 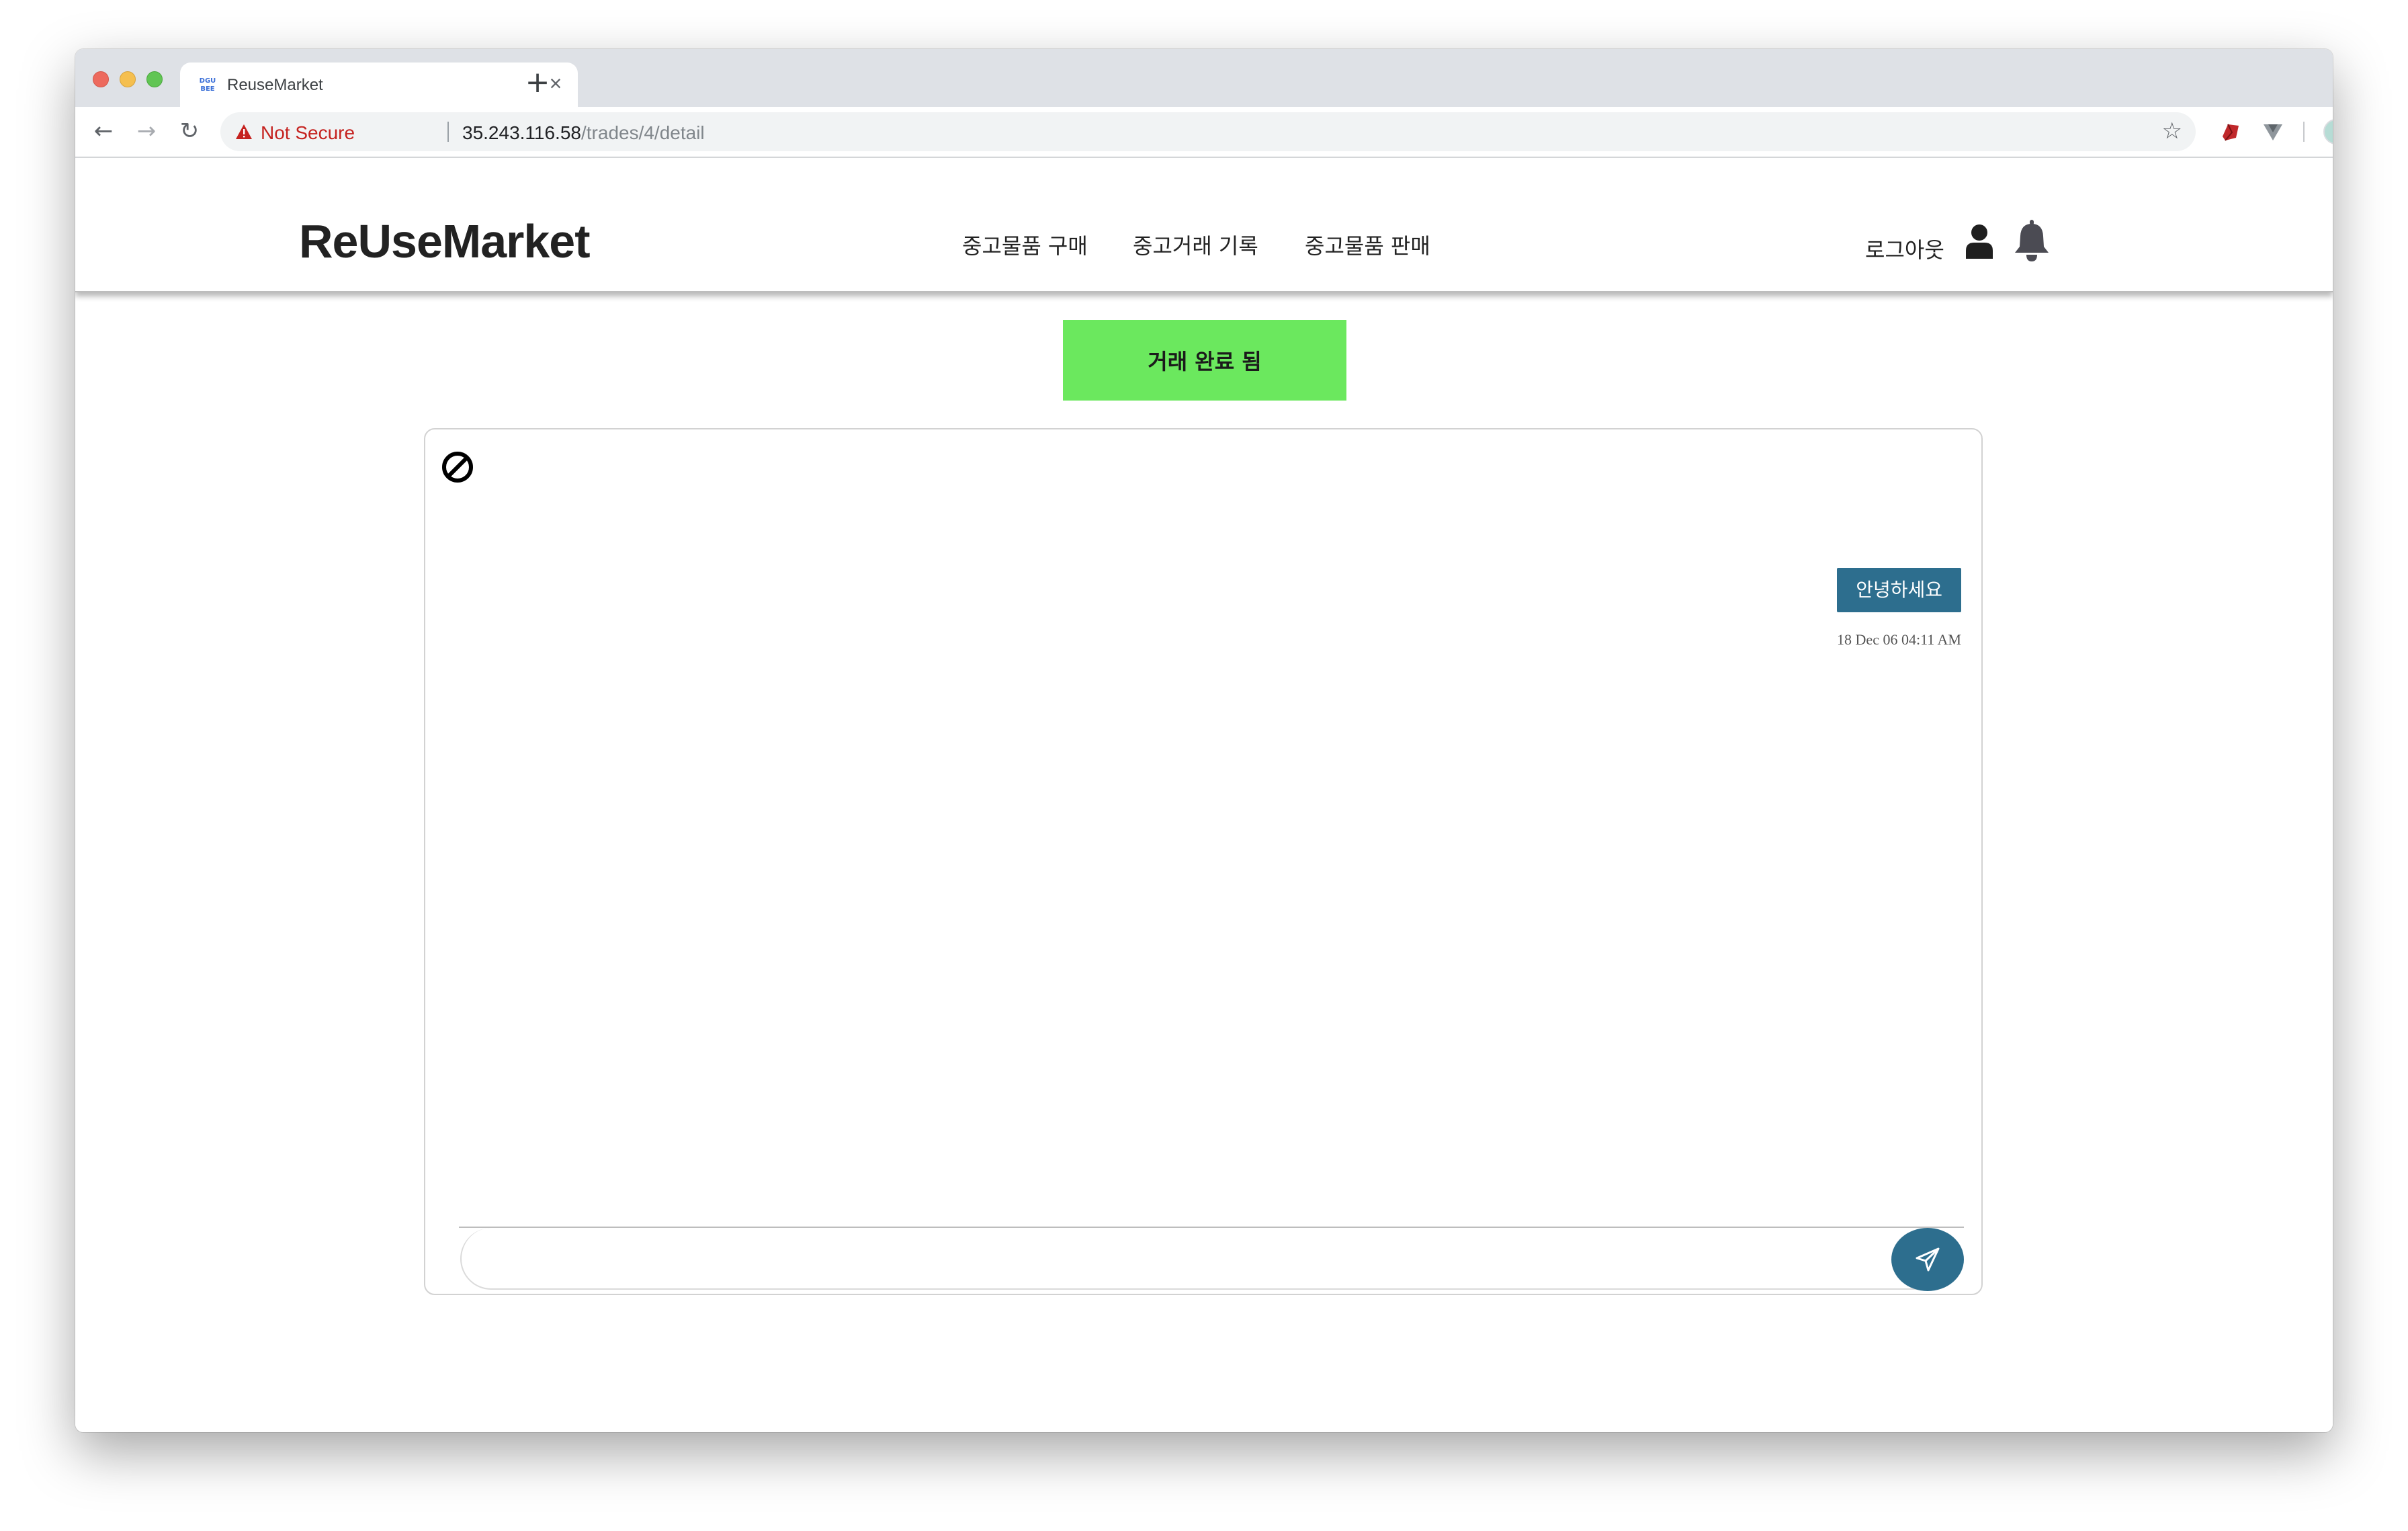 I want to click on block-icon, so click(x=457, y=468).